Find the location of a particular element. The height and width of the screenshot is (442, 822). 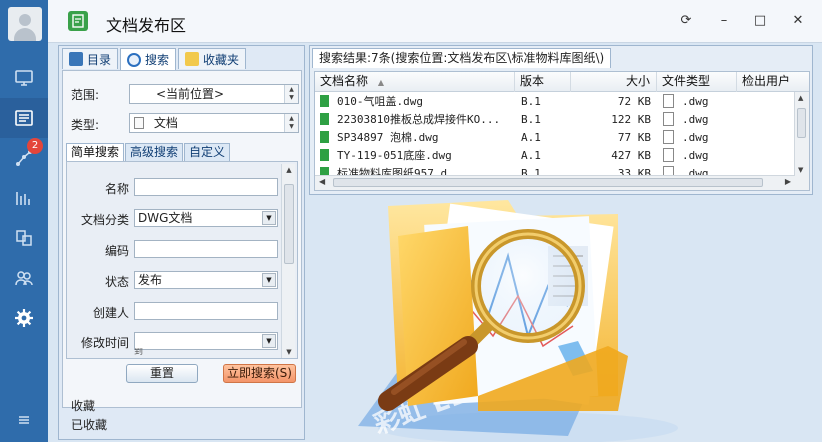

table-row: 标准物料库图纸957.d... B.1 33 KB .dwg is located at coordinates (555, 170).